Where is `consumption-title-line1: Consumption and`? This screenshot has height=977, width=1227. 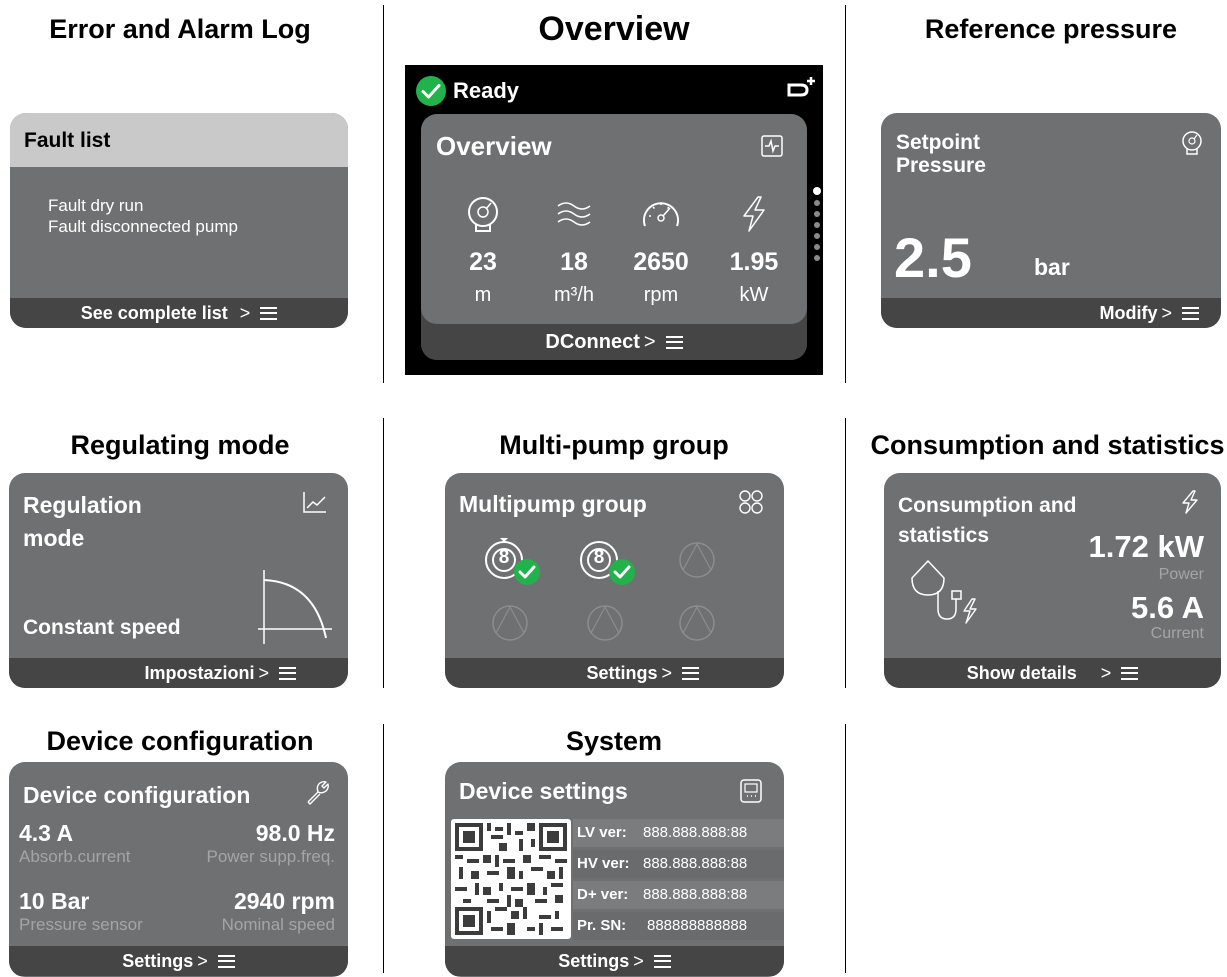 consumption-title-line1: Consumption and is located at coordinates (987, 505).